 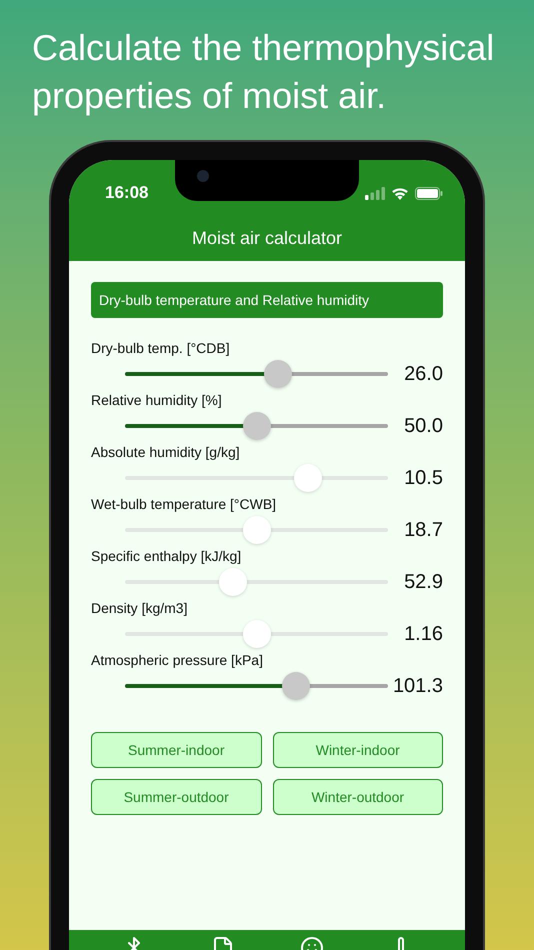 I want to click on value-text: 101.3, so click(x=417, y=686).